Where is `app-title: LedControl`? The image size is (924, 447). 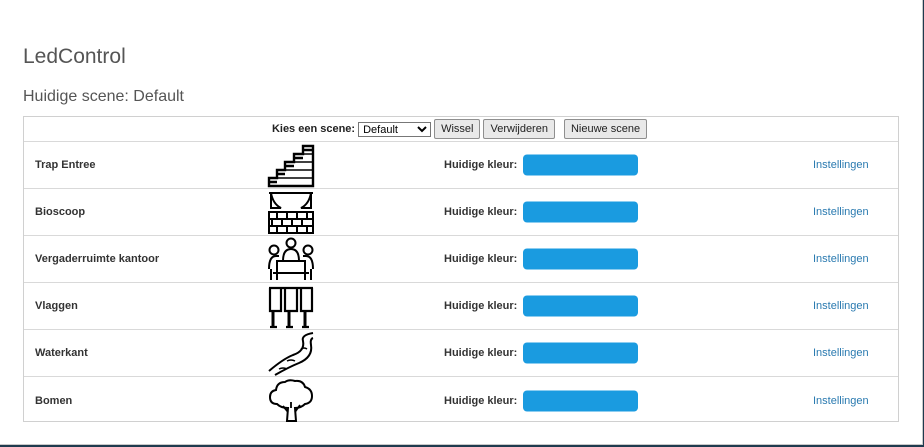 app-title: LedControl is located at coordinates (74, 56).